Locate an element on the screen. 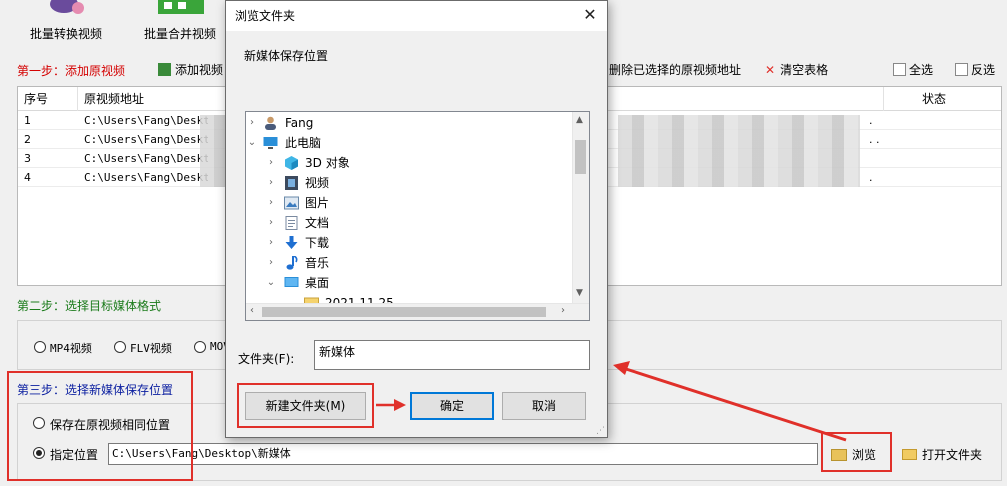 This screenshot has width=1007, height=486. batch-convert-label: 批量转换视频 is located at coordinates (66, 34).